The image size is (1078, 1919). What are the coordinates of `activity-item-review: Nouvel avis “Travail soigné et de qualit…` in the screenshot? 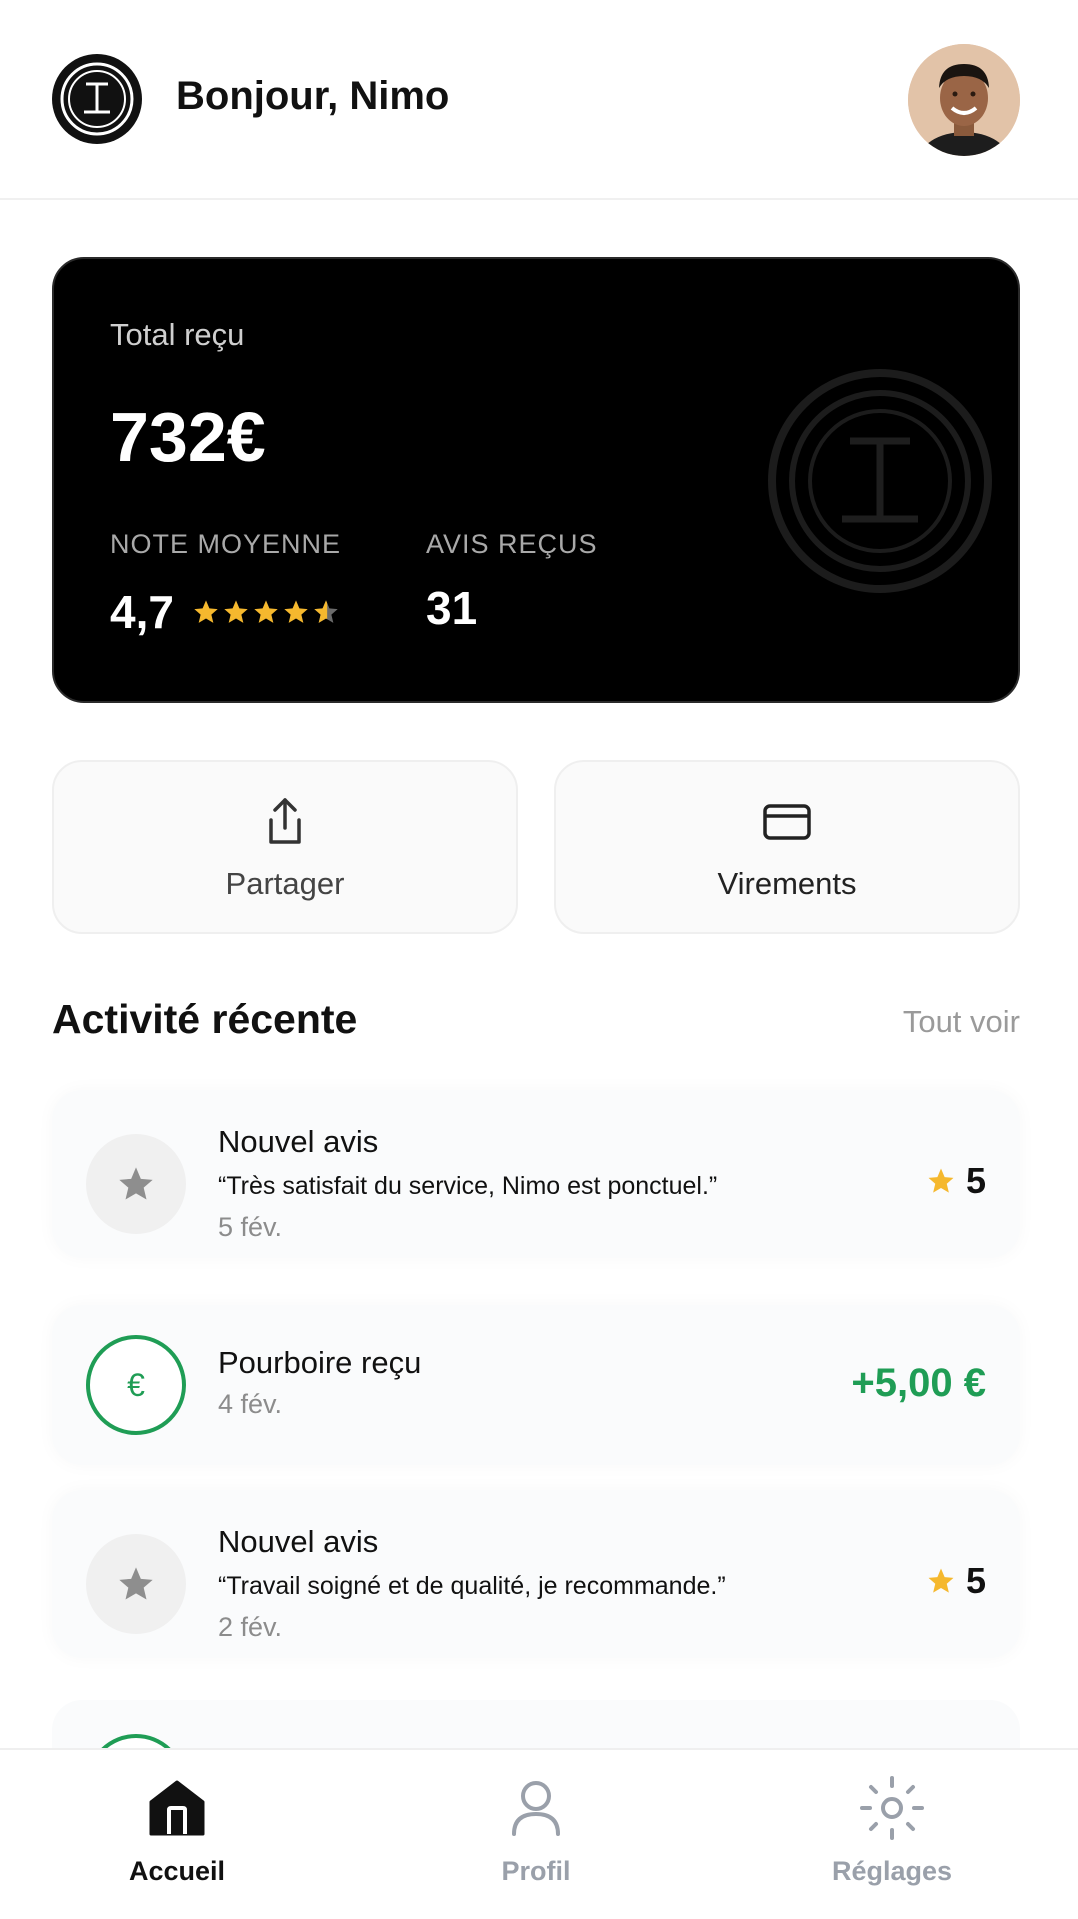 It's located at (536, 1574).